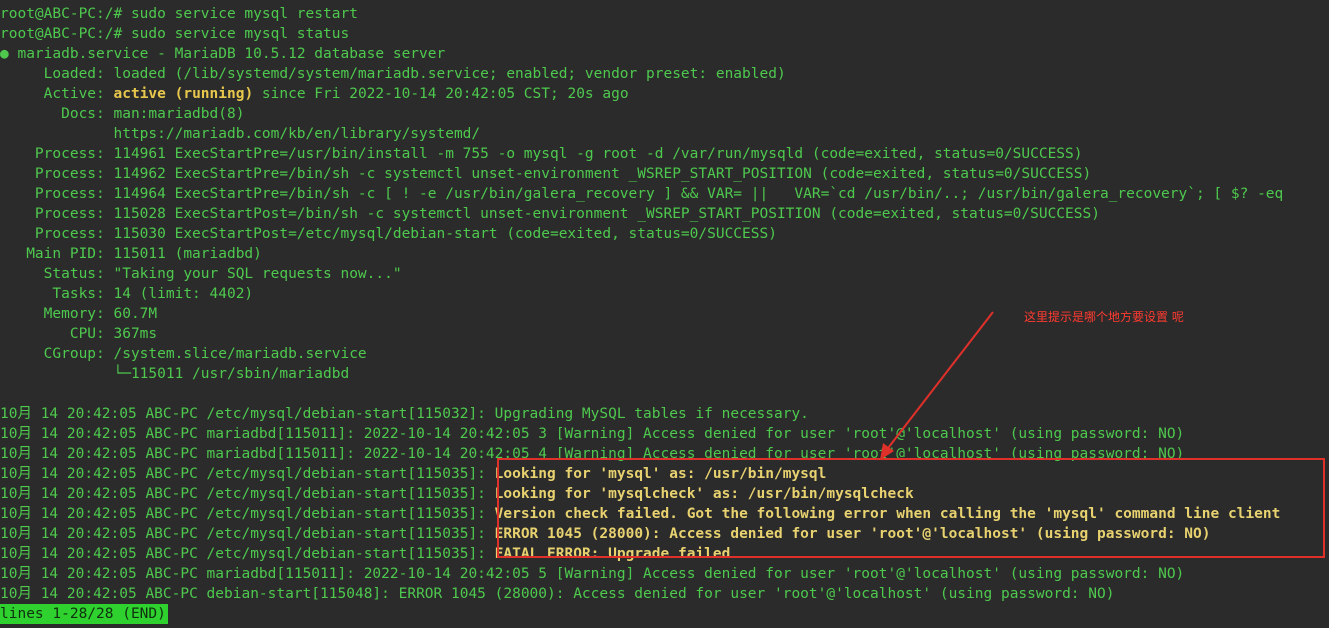 The image size is (1329, 628). What do you see at coordinates (131, 254) in the screenshot?
I see `terminal-line-main-pid: Main PID: 115011 (mariadbd)` at bounding box center [131, 254].